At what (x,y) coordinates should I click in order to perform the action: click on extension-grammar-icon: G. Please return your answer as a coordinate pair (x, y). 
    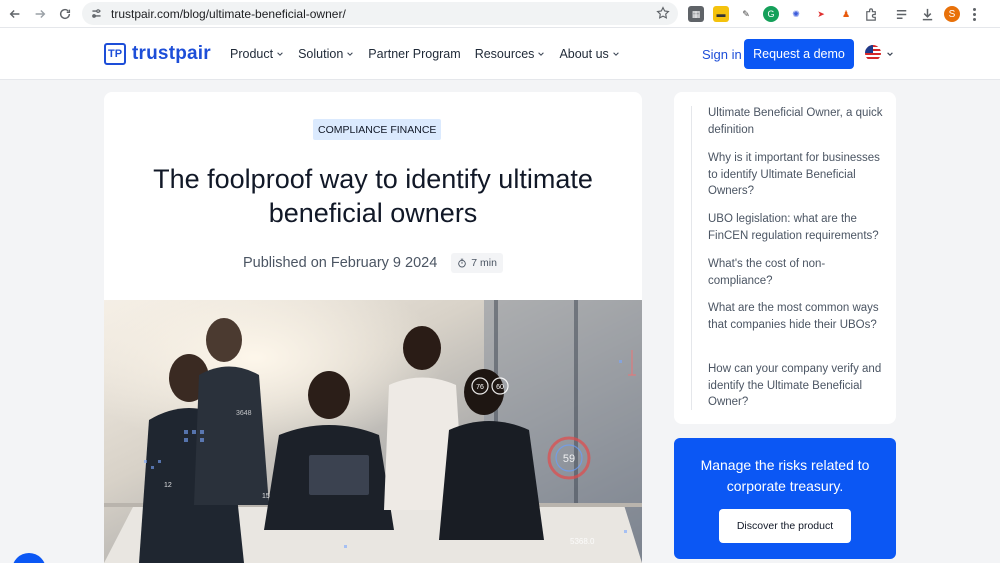
    Looking at the image, I should click on (771, 14).